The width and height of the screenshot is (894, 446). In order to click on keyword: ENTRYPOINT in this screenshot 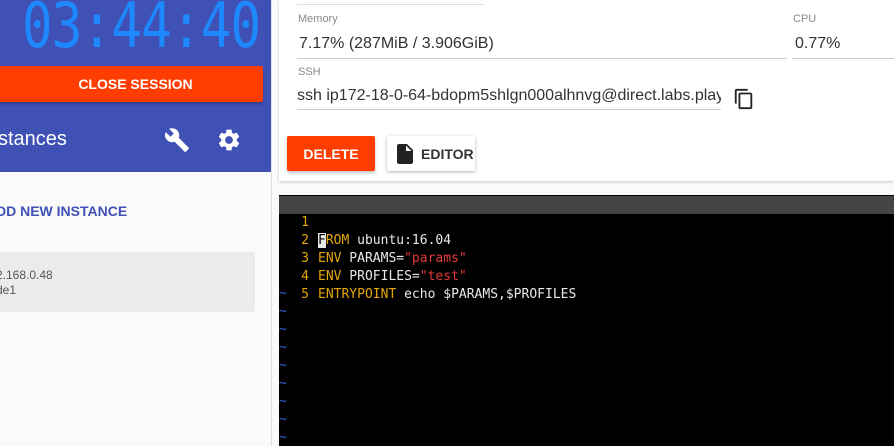, I will do `click(357, 294)`.